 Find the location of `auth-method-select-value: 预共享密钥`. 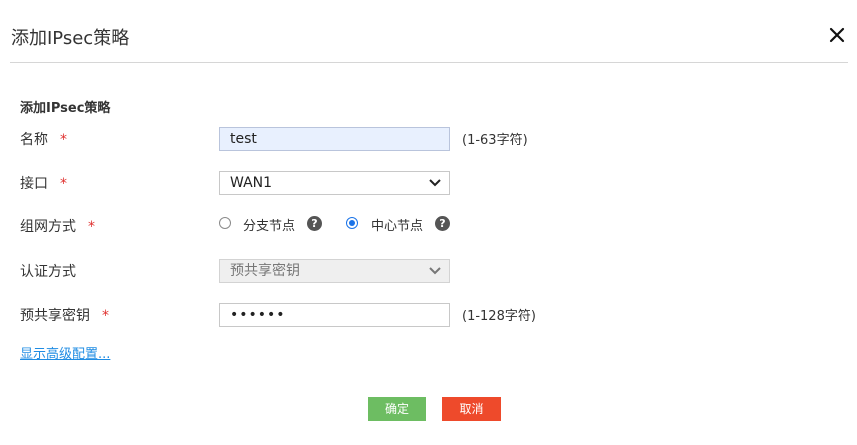

auth-method-select-value: 预共享密钥 is located at coordinates (265, 271).